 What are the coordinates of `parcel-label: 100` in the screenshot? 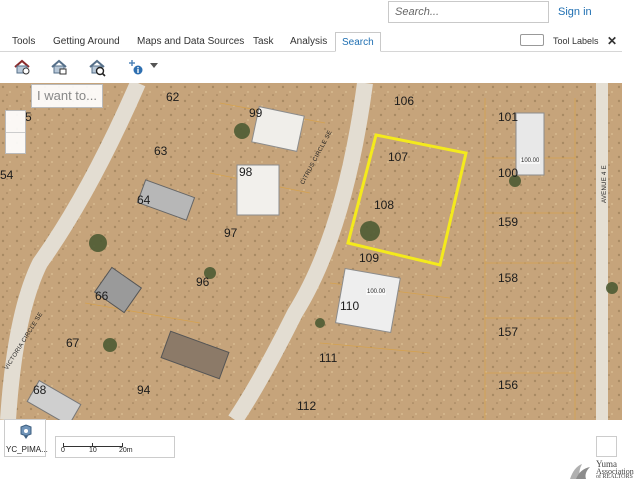 It's located at (508, 173).